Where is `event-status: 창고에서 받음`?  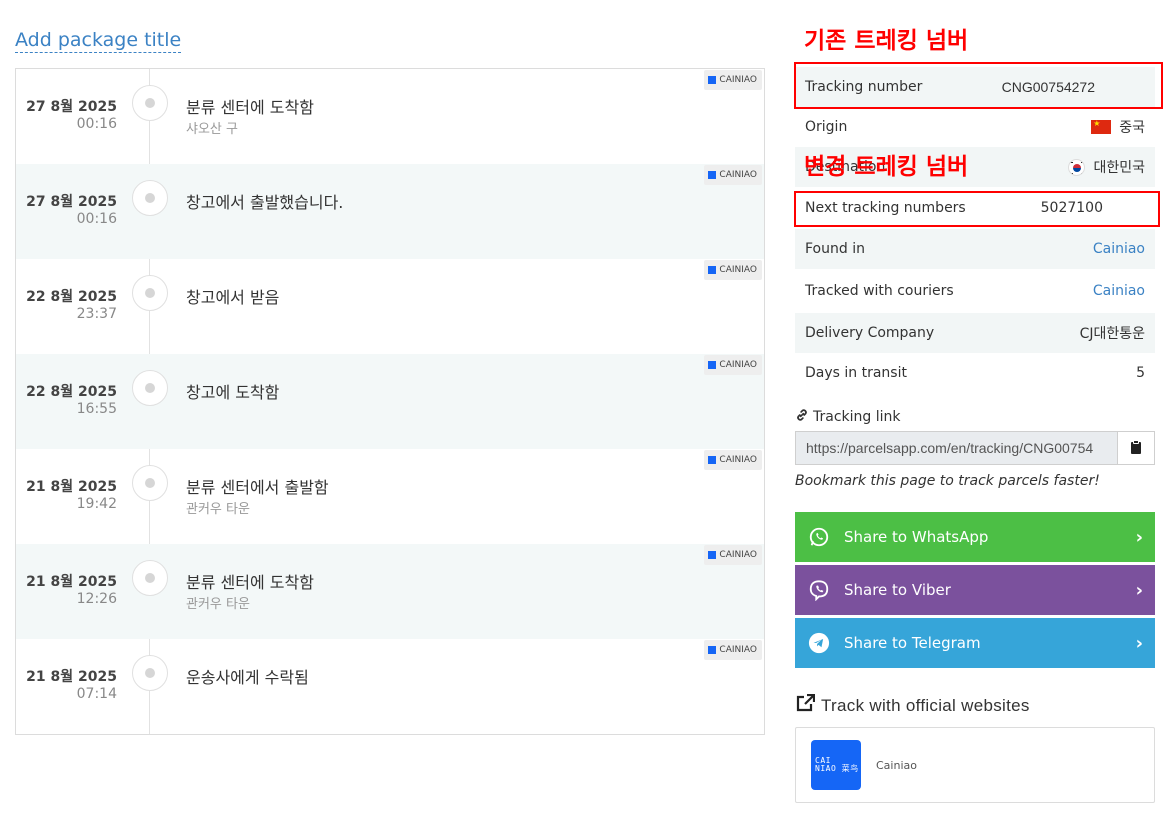 event-status: 창고에서 받음 is located at coordinates (233, 297).